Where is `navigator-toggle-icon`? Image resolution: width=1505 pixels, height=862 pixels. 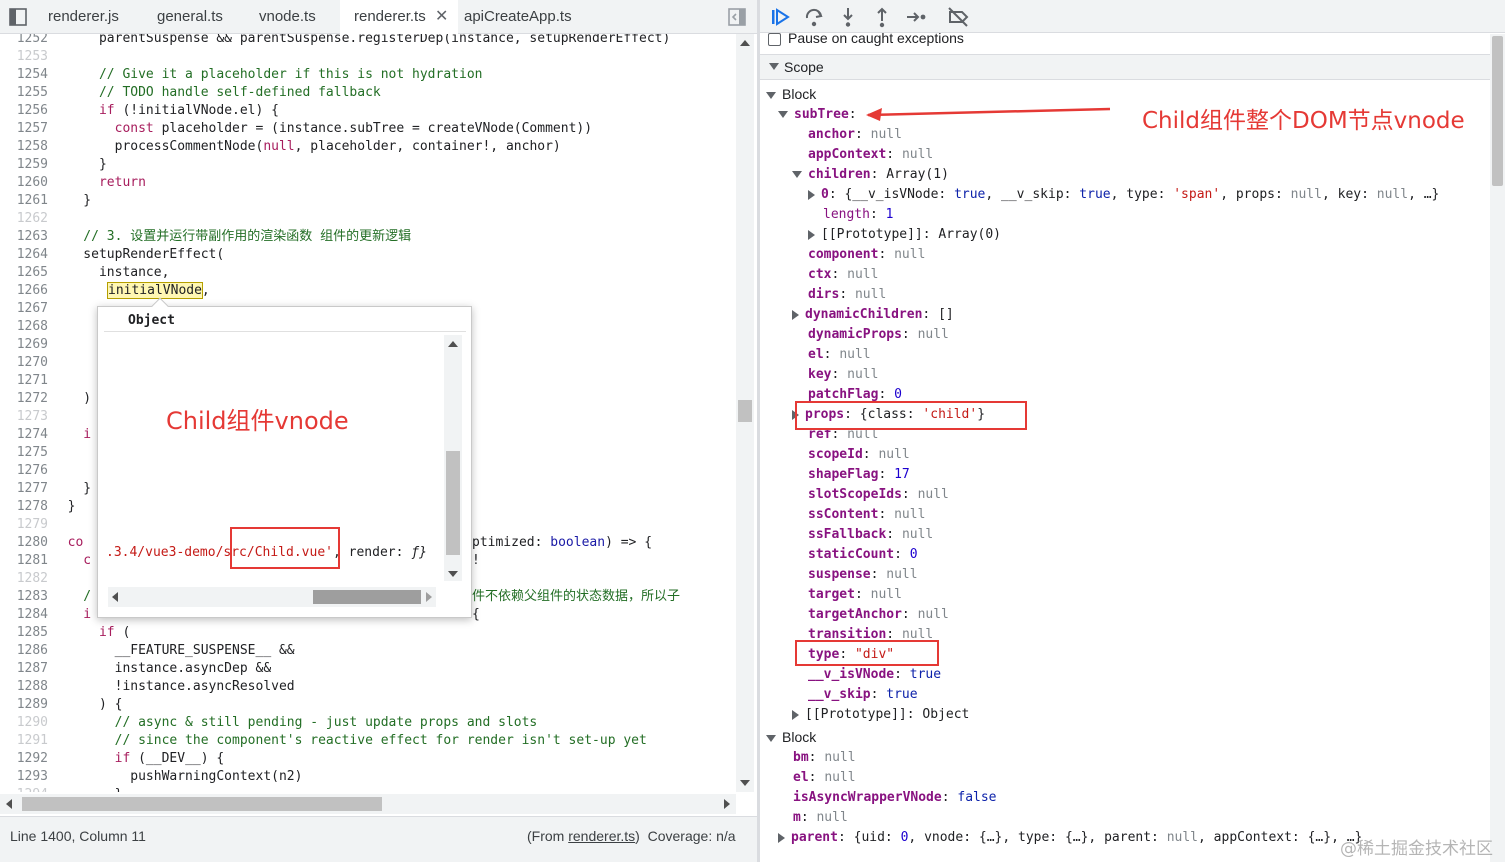
navigator-toggle-icon is located at coordinates (18, 17).